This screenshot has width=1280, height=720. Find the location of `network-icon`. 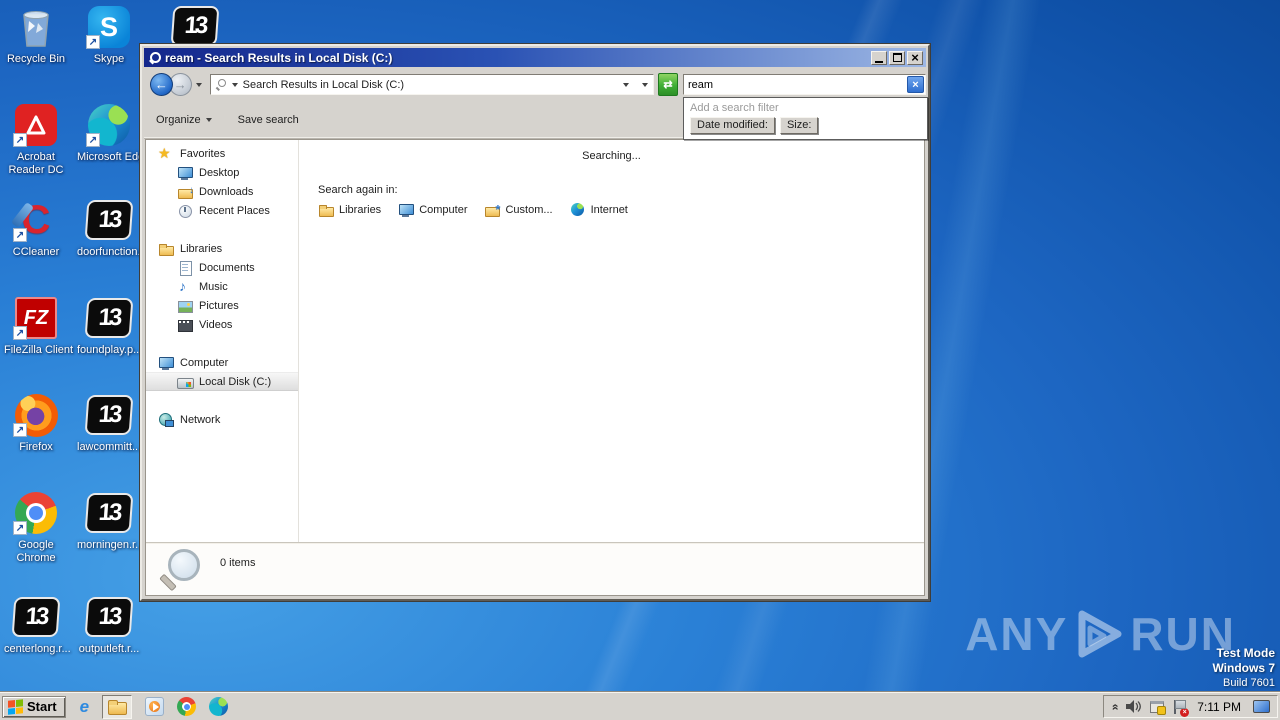

network-icon is located at coordinates (166, 420).